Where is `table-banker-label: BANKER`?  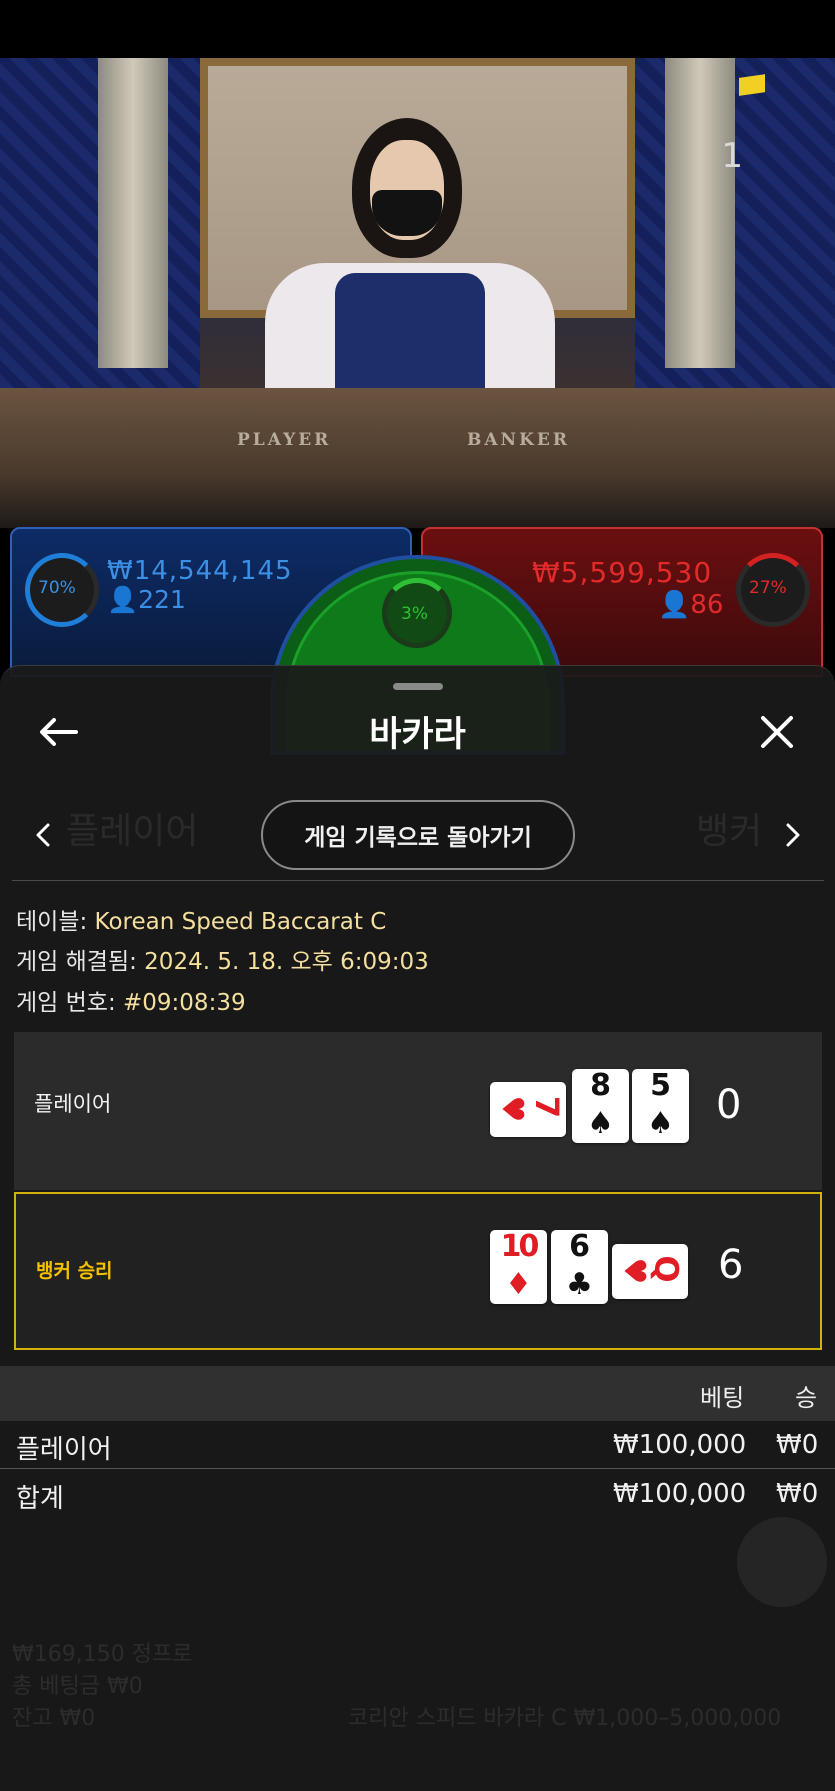
table-banker-label: BANKER is located at coordinates (518, 440).